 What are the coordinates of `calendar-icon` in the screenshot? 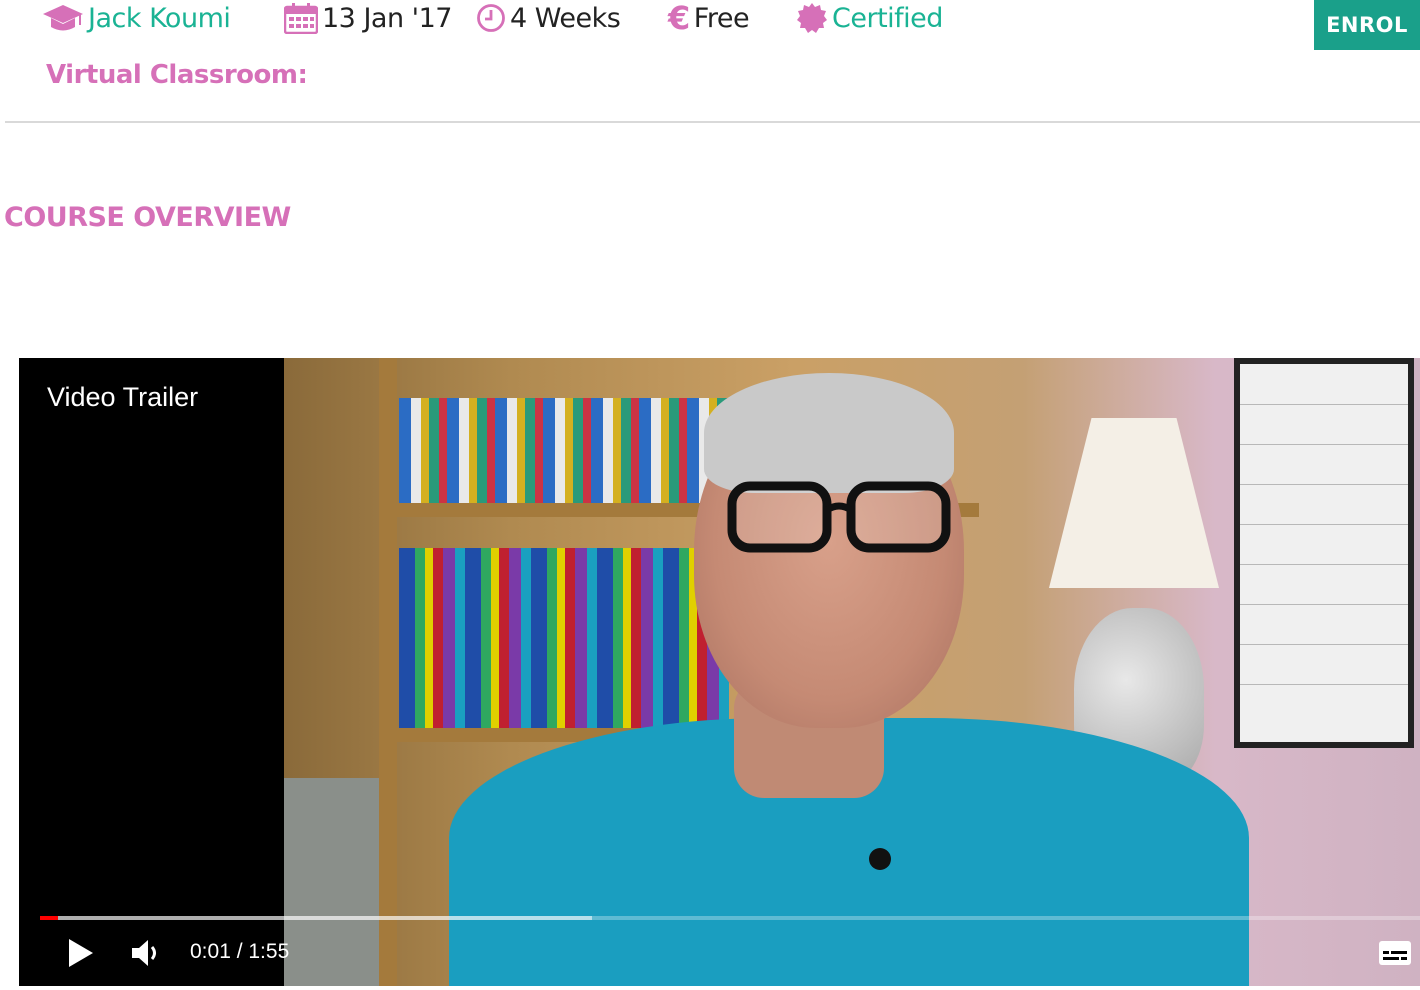 It's located at (301, 18).